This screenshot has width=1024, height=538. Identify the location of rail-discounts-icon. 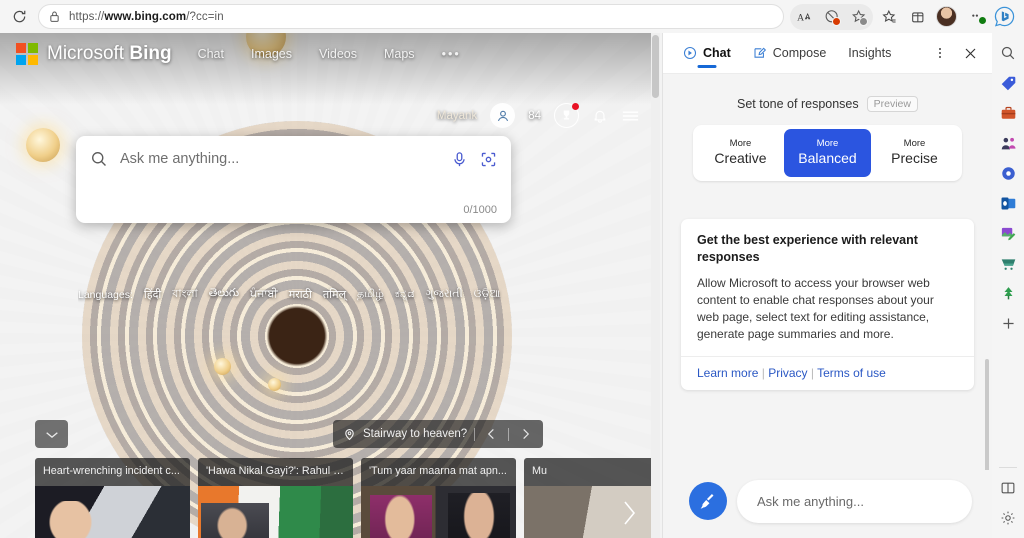
(1008, 83).